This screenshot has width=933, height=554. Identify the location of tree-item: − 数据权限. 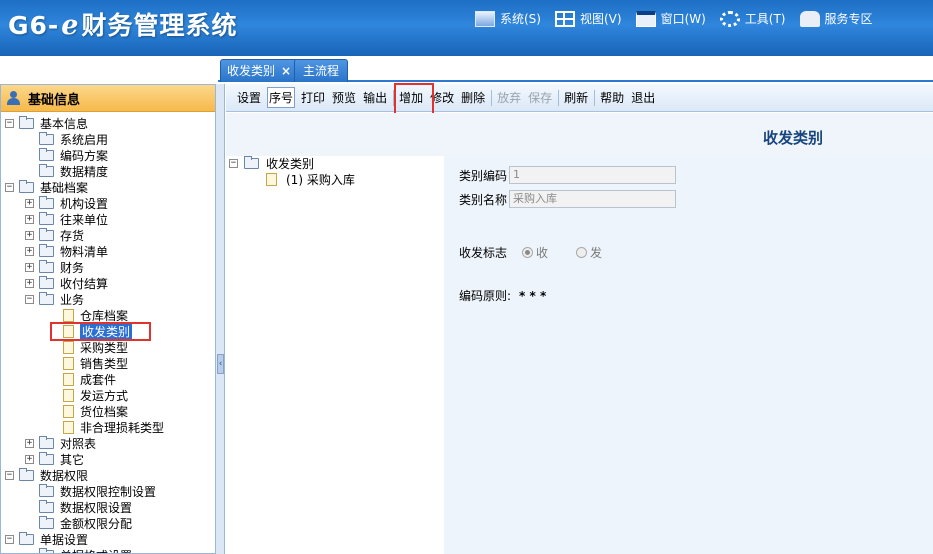
(108, 476).